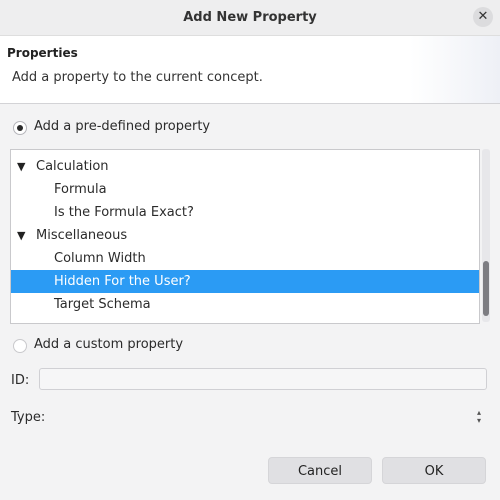 This screenshot has height=500, width=500. What do you see at coordinates (20, 128) in the screenshot?
I see `predefined-property-radio` at bounding box center [20, 128].